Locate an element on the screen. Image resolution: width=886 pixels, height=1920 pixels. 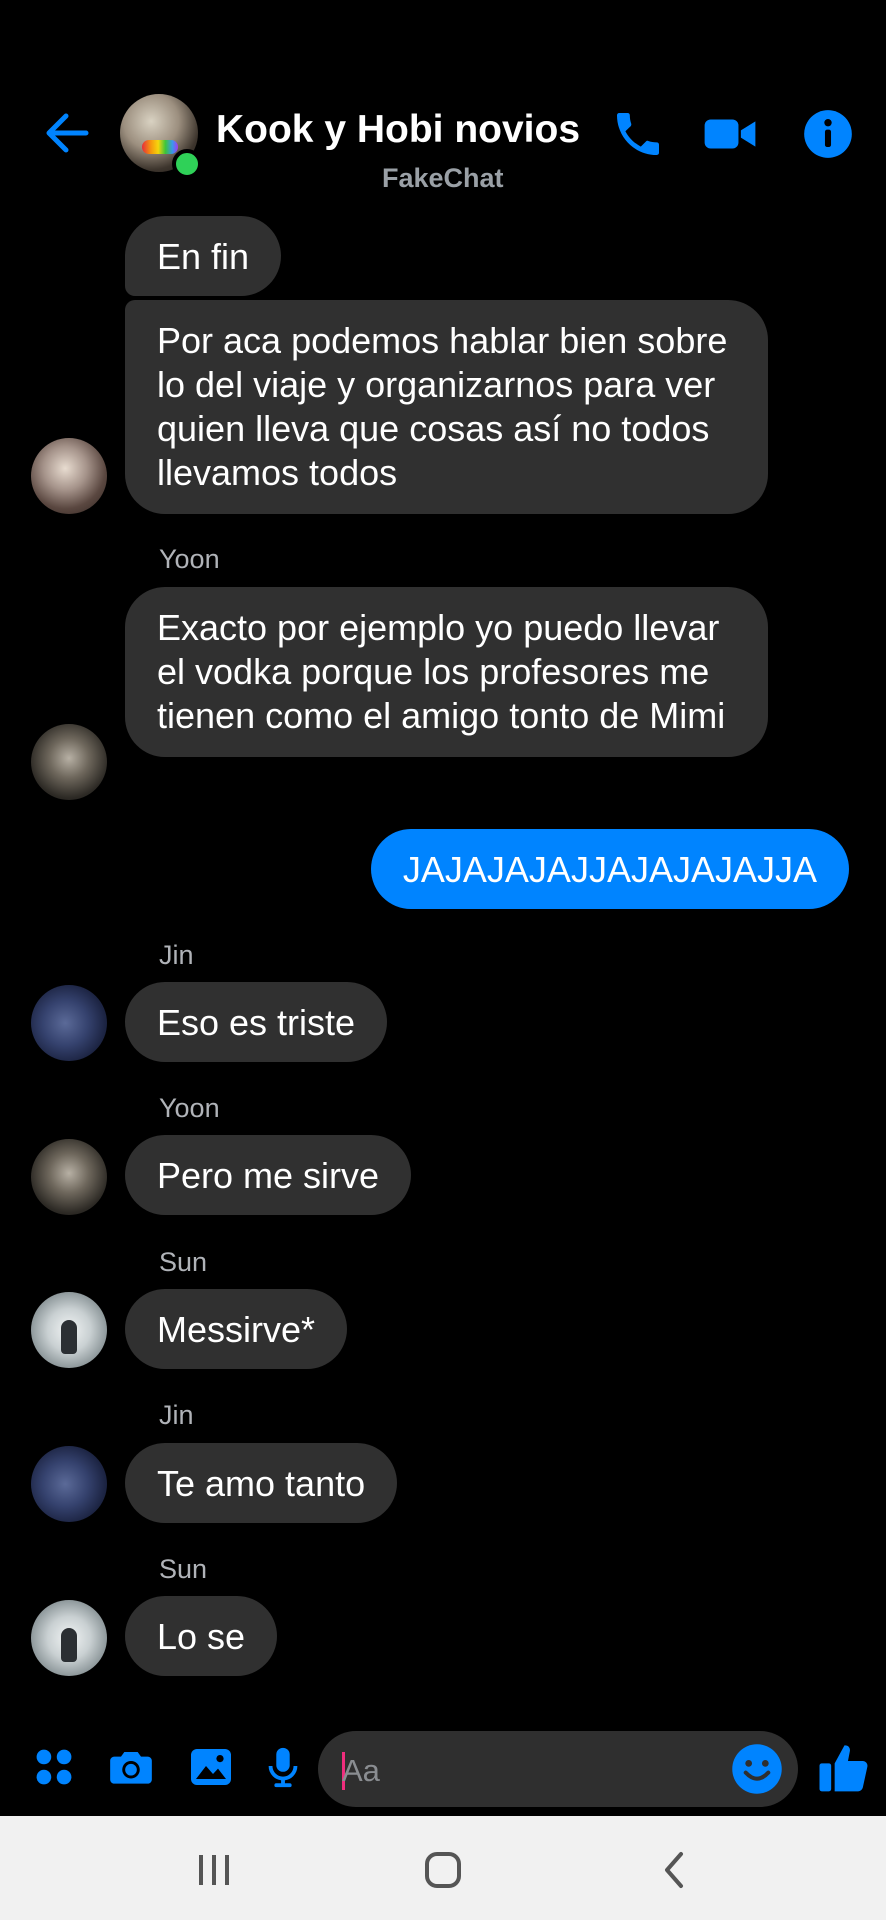
message-input-placeholder: Aa is located at coordinates (361, 1770).